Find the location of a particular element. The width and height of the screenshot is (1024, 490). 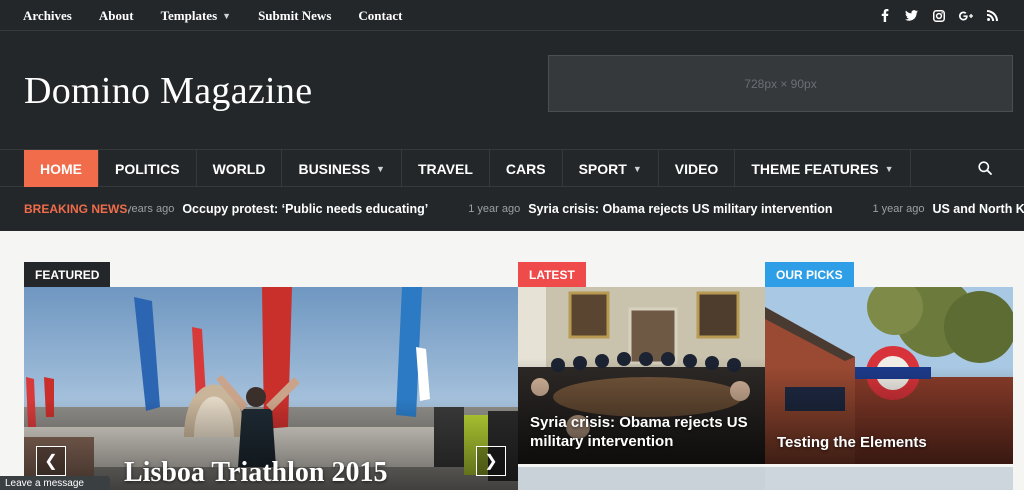

chevron-left-icon: ❮ is located at coordinates (51, 461).